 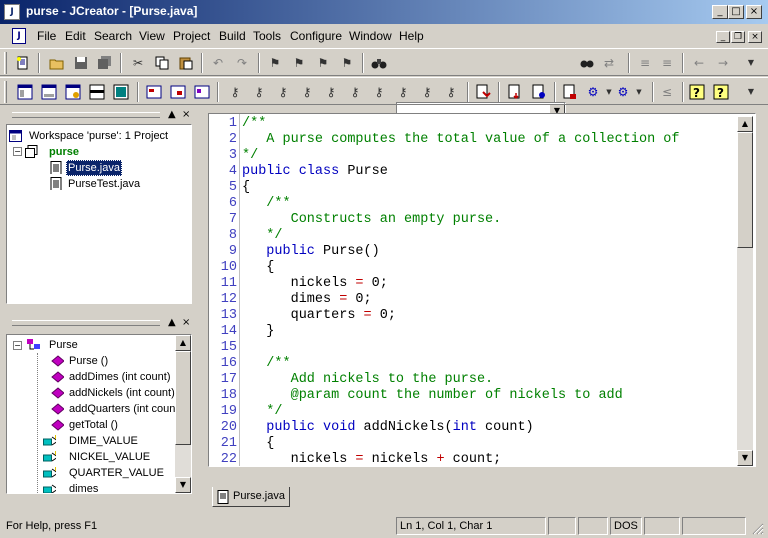 I want to click on redo-icon: ↷, so click(x=242, y=63).